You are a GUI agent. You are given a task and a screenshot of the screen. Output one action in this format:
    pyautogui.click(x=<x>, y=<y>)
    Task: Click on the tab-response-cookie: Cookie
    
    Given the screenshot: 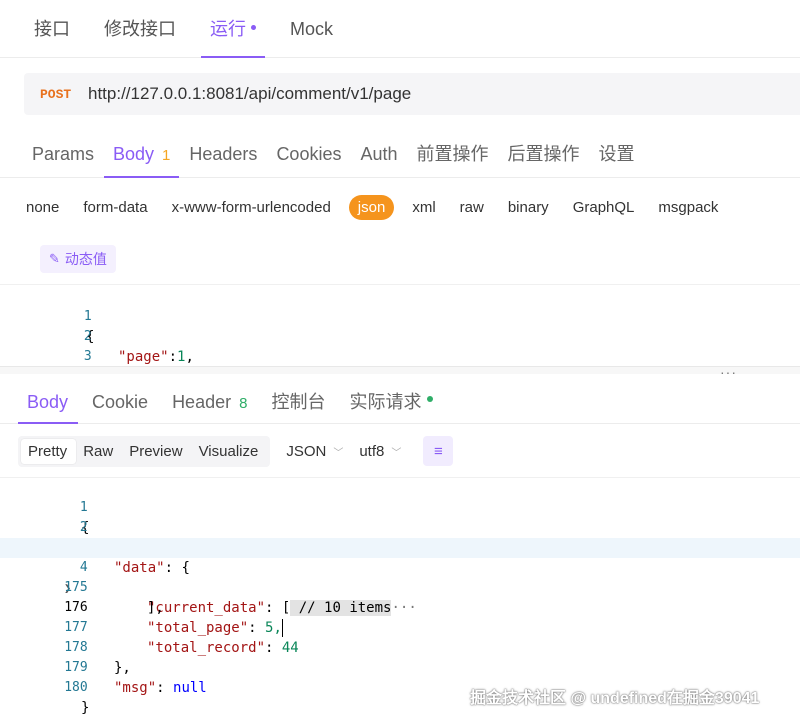 What is the action you would take?
    pyautogui.click(x=120, y=403)
    